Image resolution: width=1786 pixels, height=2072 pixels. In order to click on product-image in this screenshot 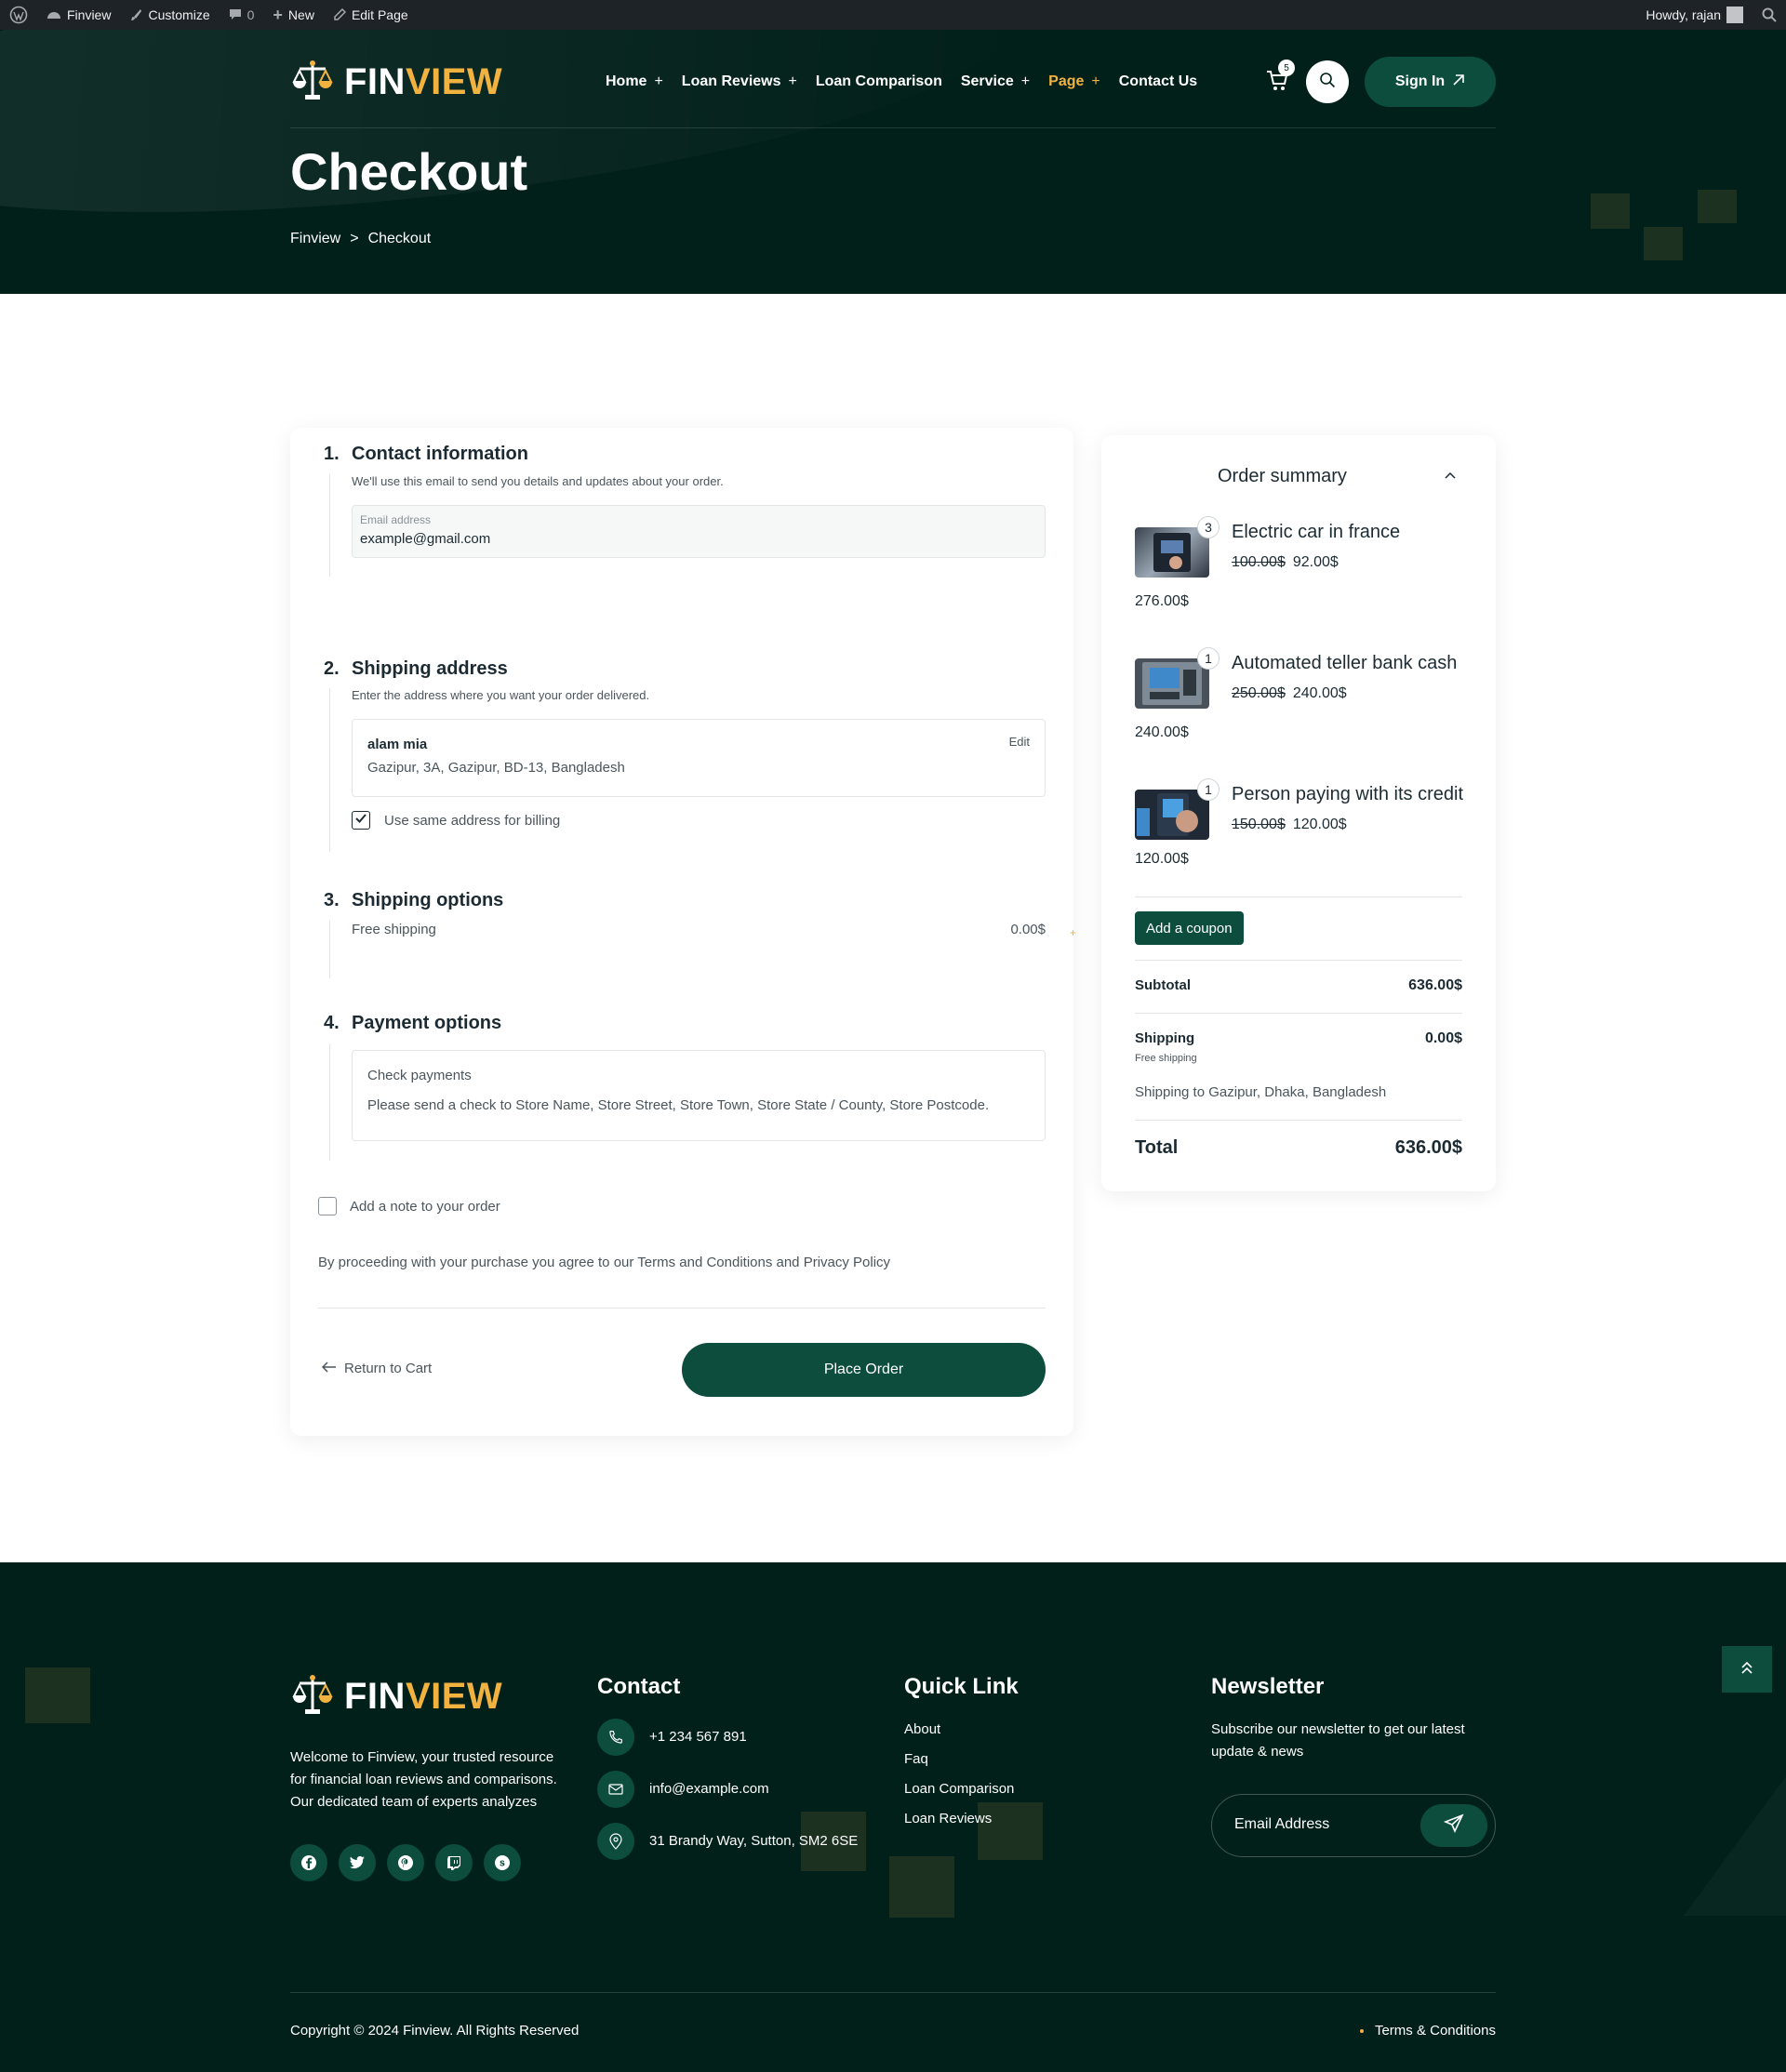, I will do `click(1172, 683)`.